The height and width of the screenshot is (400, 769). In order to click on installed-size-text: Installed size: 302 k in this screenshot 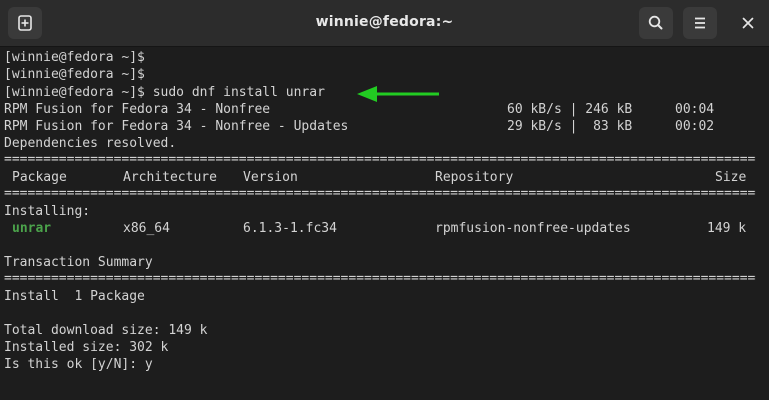, I will do `click(86, 347)`.